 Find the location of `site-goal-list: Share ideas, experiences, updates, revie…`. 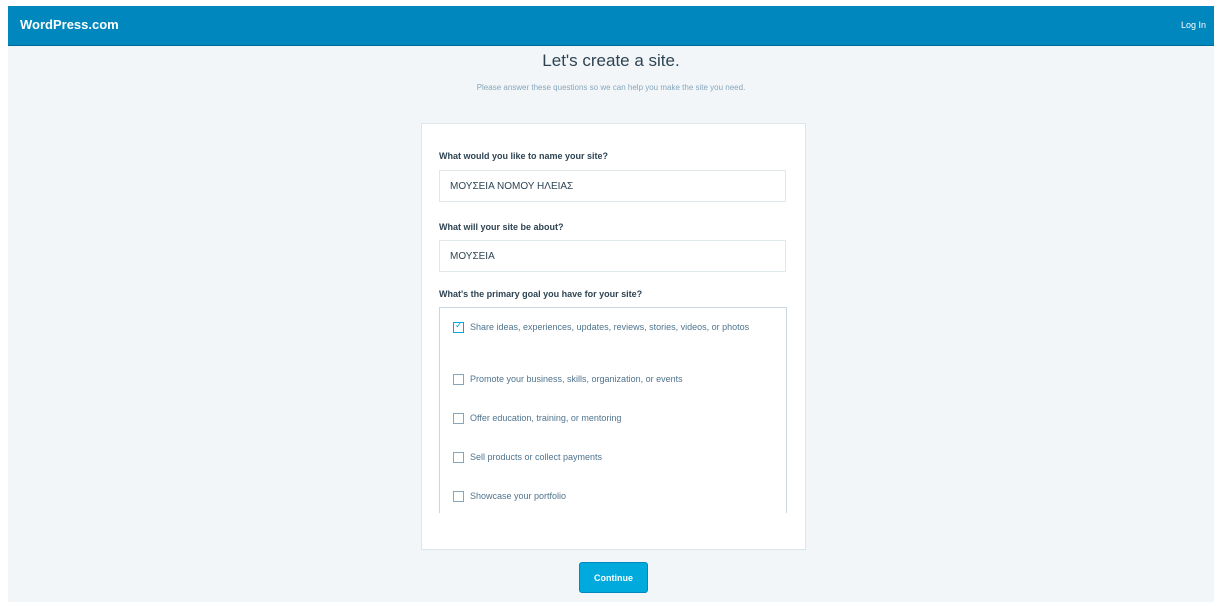

site-goal-list: Share ideas, experiences, updates, revie… is located at coordinates (613, 410).